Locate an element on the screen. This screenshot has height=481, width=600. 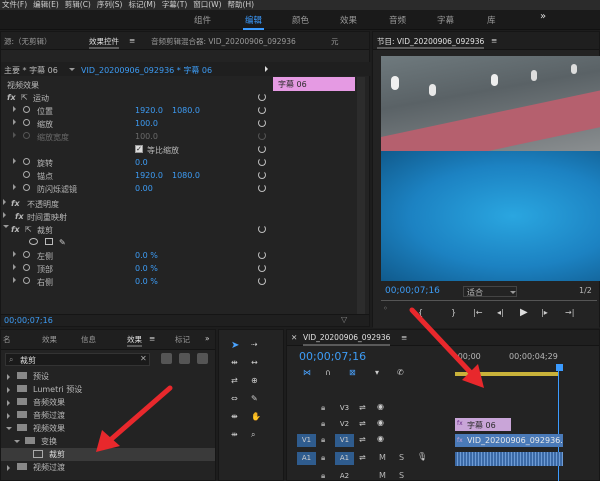
tree-item-audio-transitions: 音频过渡 is located at coordinates (108, 415).